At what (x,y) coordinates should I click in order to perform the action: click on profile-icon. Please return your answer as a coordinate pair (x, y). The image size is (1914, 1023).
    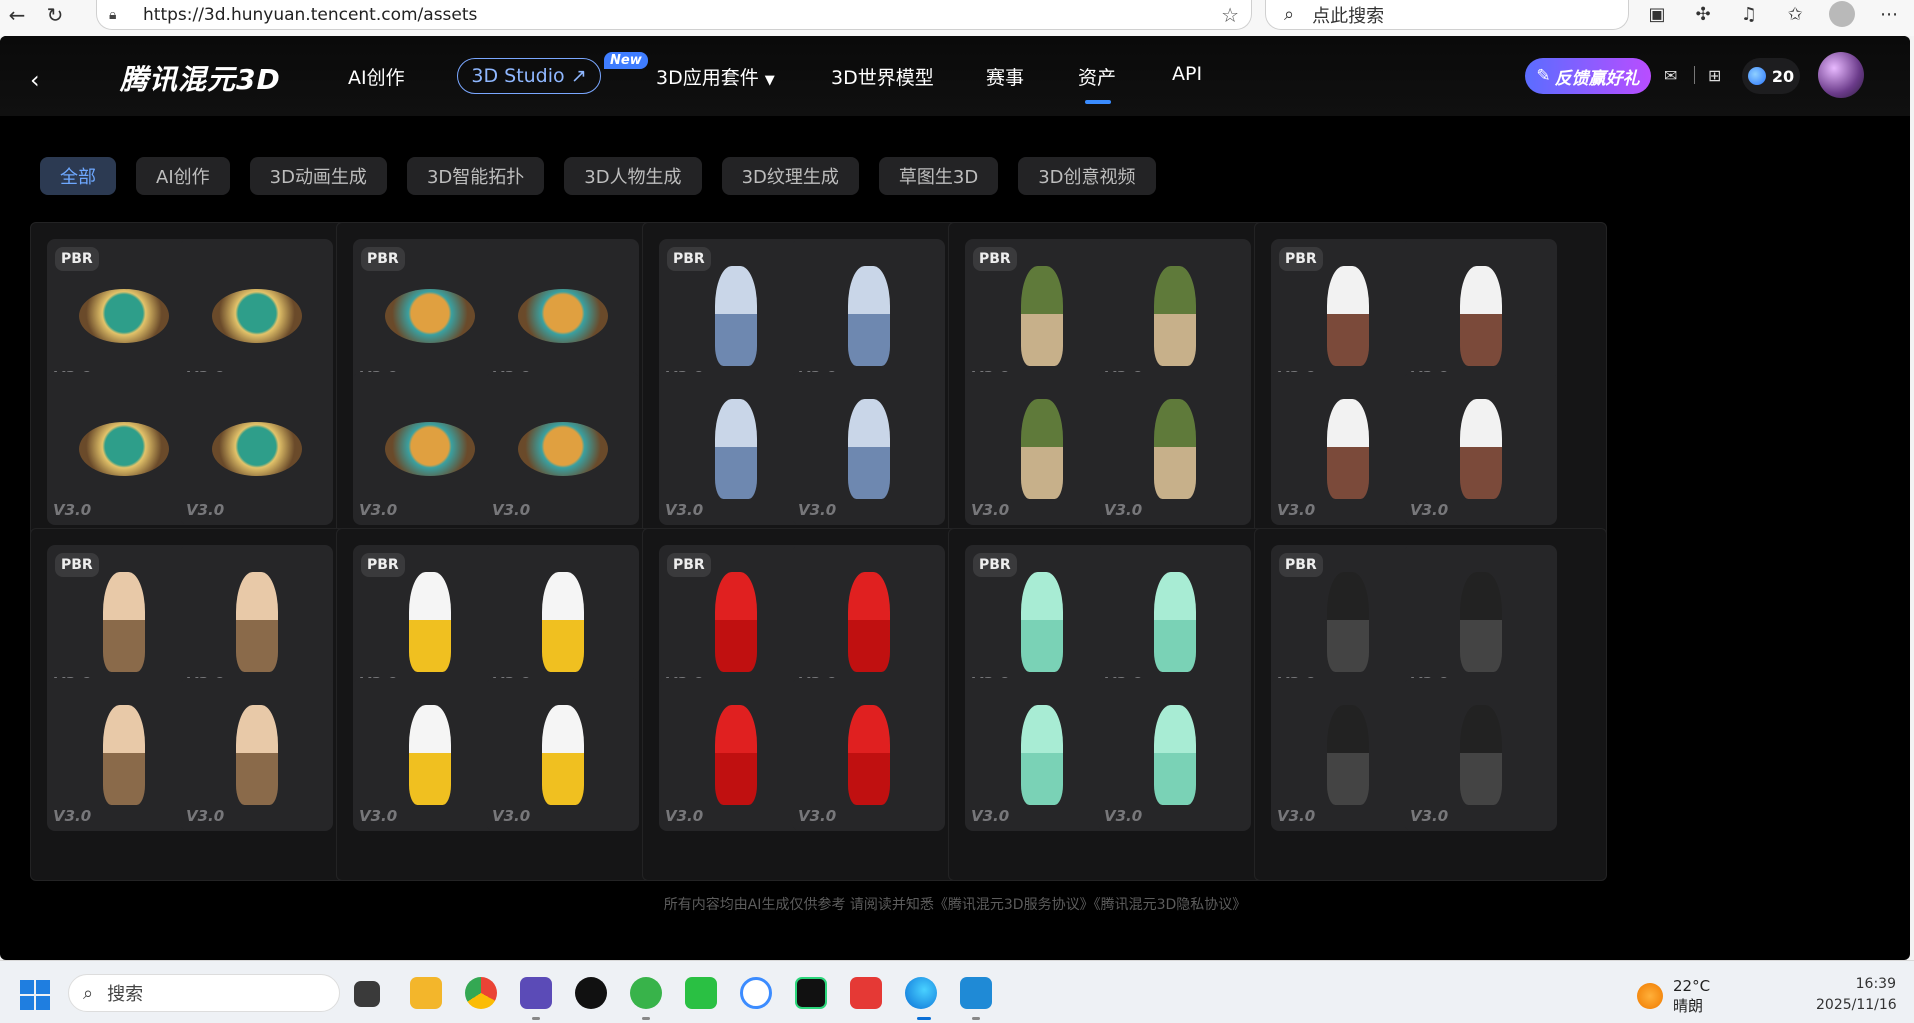
    Looking at the image, I should click on (1842, 14).